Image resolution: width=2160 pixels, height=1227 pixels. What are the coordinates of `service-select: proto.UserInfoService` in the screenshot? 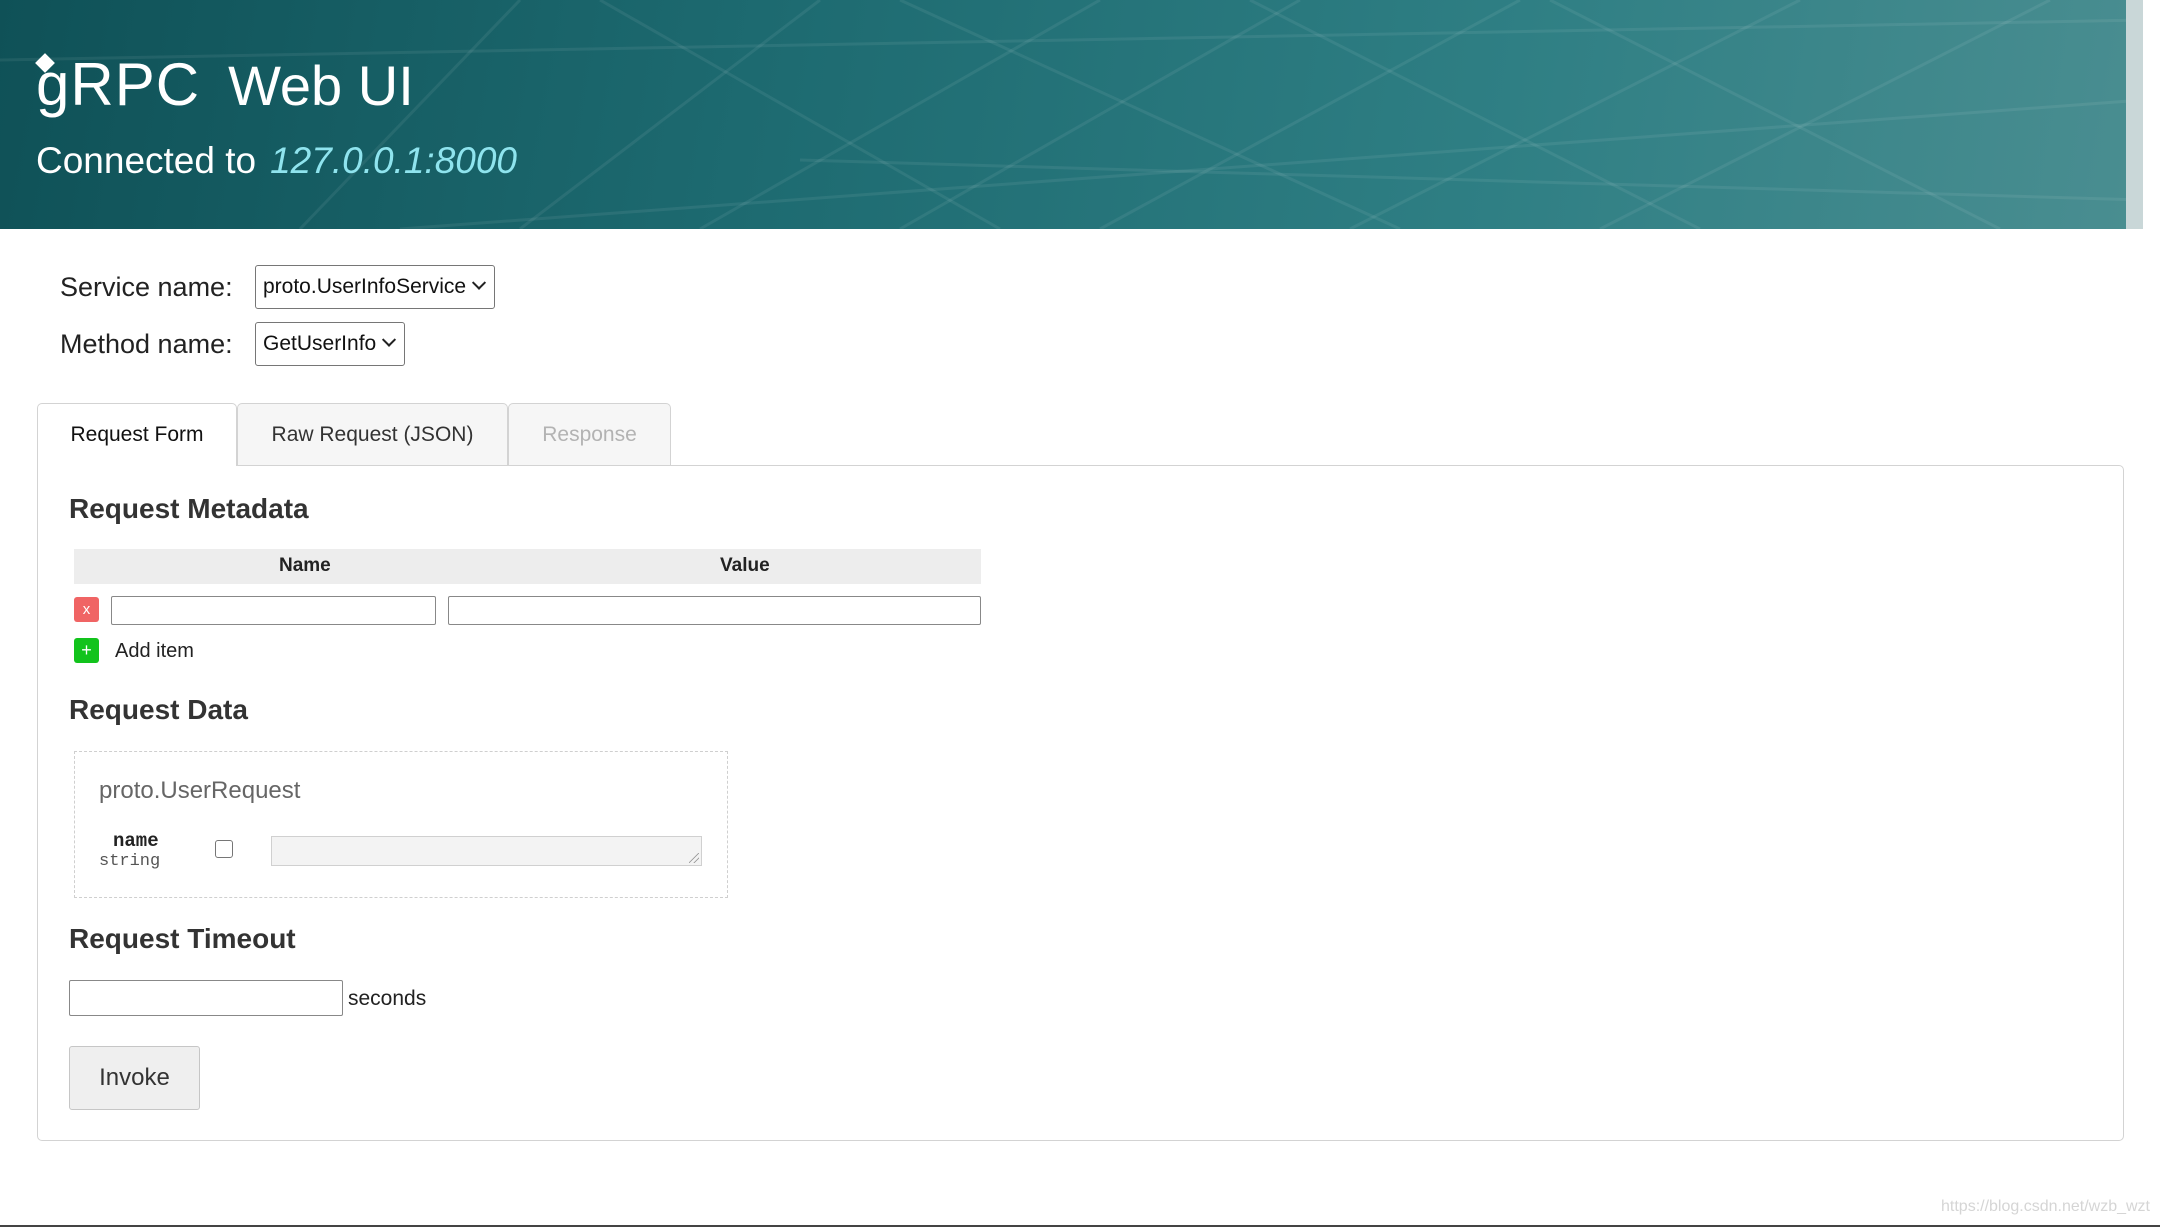 It's located at (375, 287).